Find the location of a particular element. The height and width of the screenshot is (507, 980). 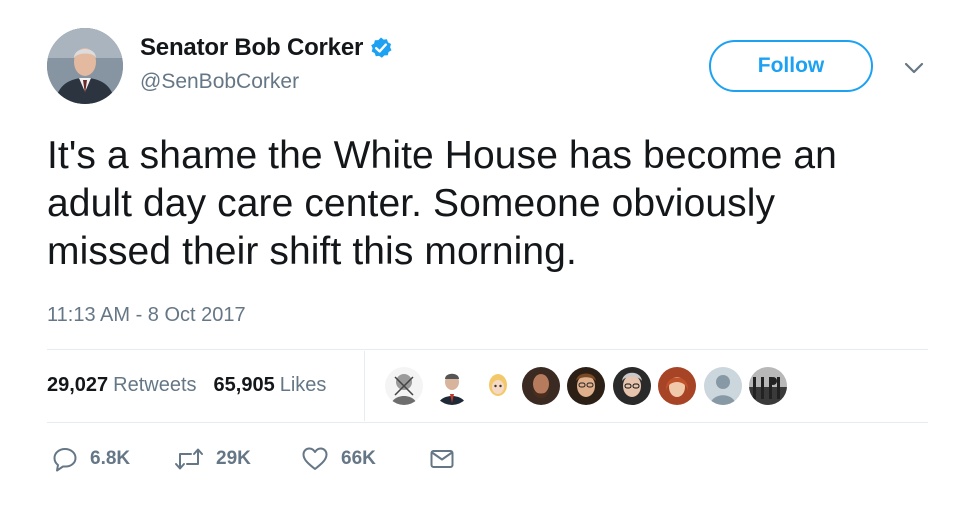

follow-button: Follow is located at coordinates (791, 66).